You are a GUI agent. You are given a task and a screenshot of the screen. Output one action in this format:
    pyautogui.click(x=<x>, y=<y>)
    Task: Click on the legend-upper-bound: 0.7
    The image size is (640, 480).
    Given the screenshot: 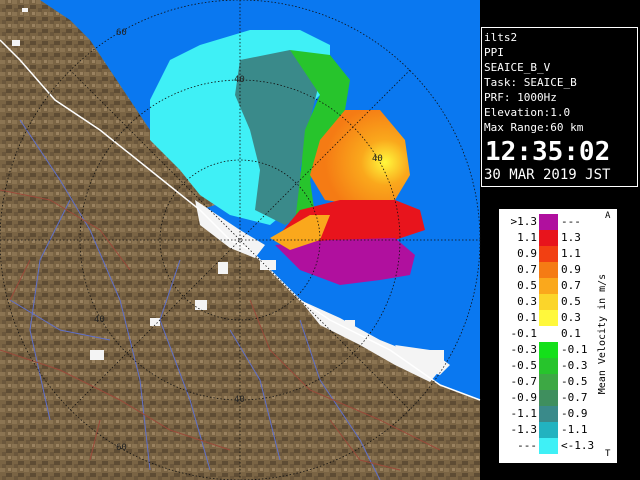 What is the action you would take?
    pyautogui.click(x=571, y=285)
    